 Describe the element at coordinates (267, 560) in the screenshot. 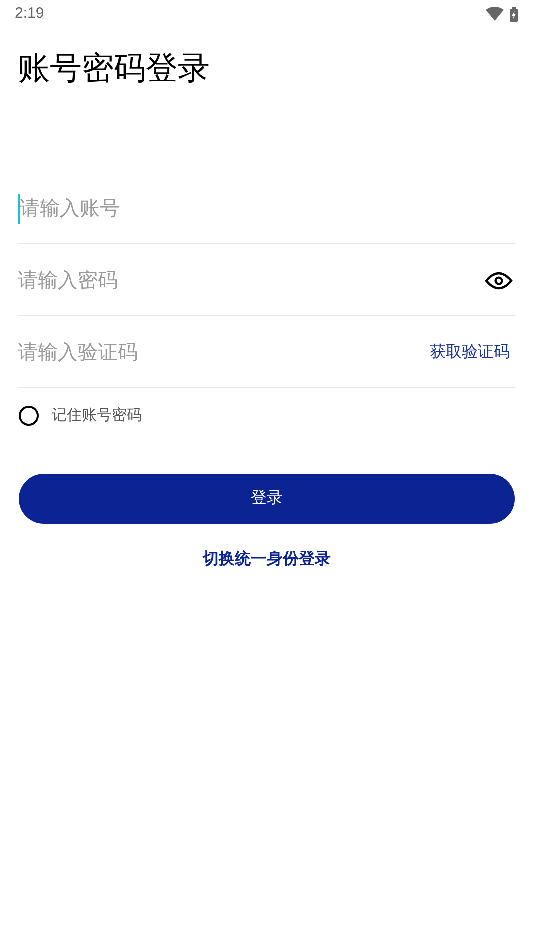

I see `switch-login-link: 切换统一身份登录` at that location.